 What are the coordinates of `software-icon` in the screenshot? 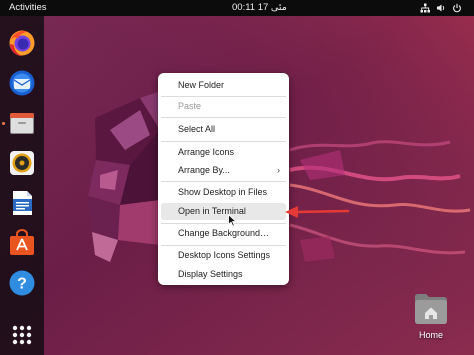 It's located at (22, 242).